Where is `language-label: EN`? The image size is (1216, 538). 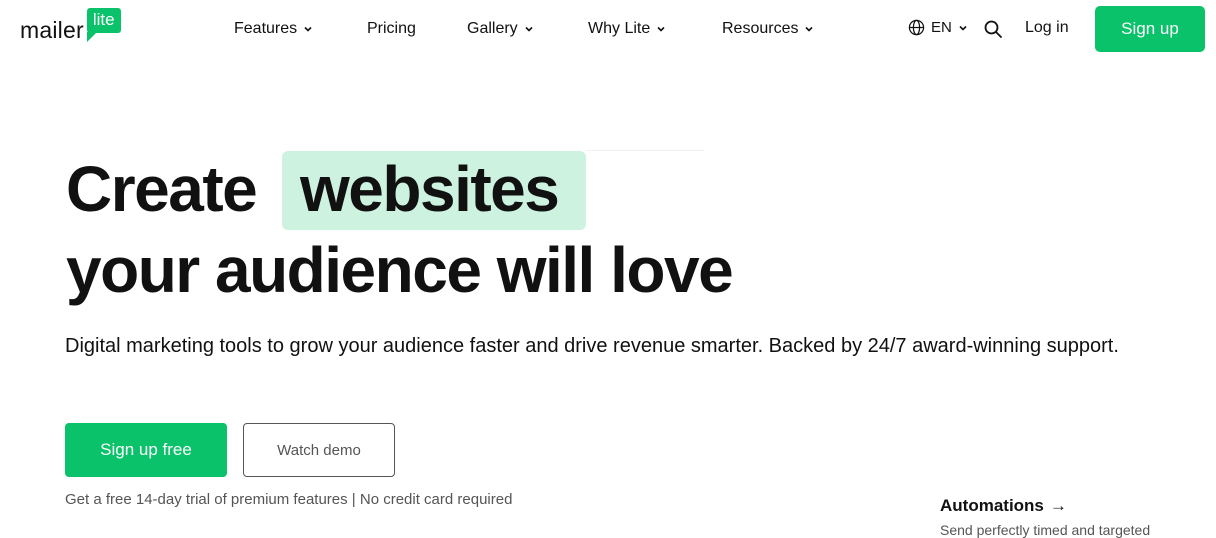
language-label: EN is located at coordinates (941, 27).